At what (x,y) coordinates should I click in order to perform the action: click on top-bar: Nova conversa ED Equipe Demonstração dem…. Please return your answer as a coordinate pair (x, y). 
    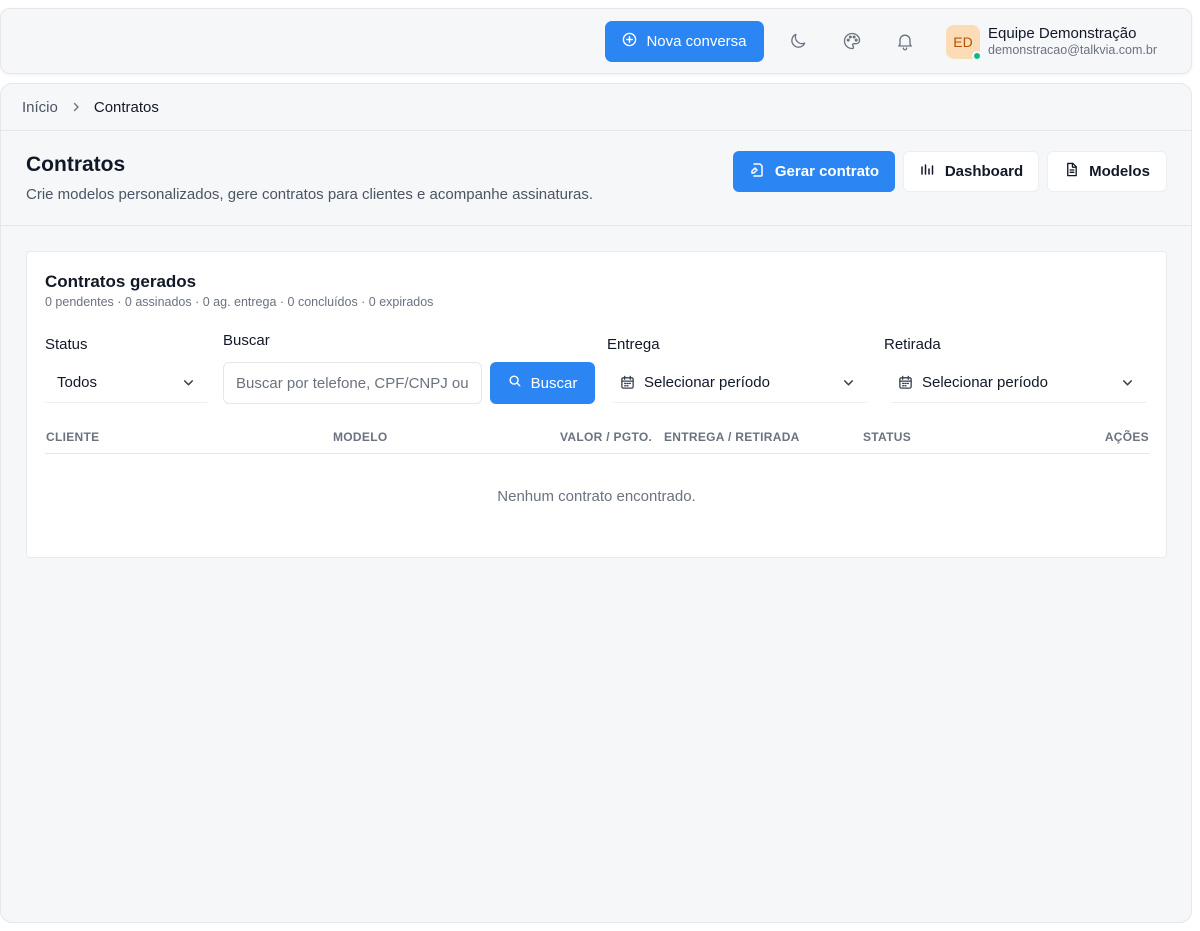
    Looking at the image, I should click on (596, 41).